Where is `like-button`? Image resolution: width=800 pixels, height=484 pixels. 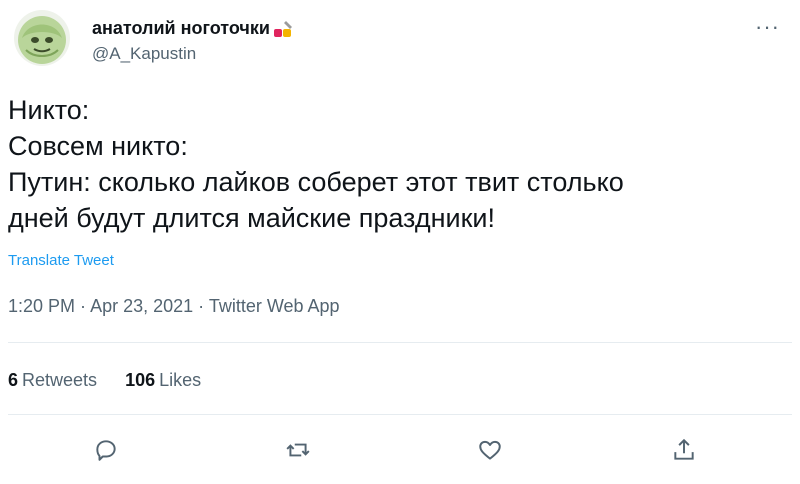
like-button is located at coordinates (490, 450).